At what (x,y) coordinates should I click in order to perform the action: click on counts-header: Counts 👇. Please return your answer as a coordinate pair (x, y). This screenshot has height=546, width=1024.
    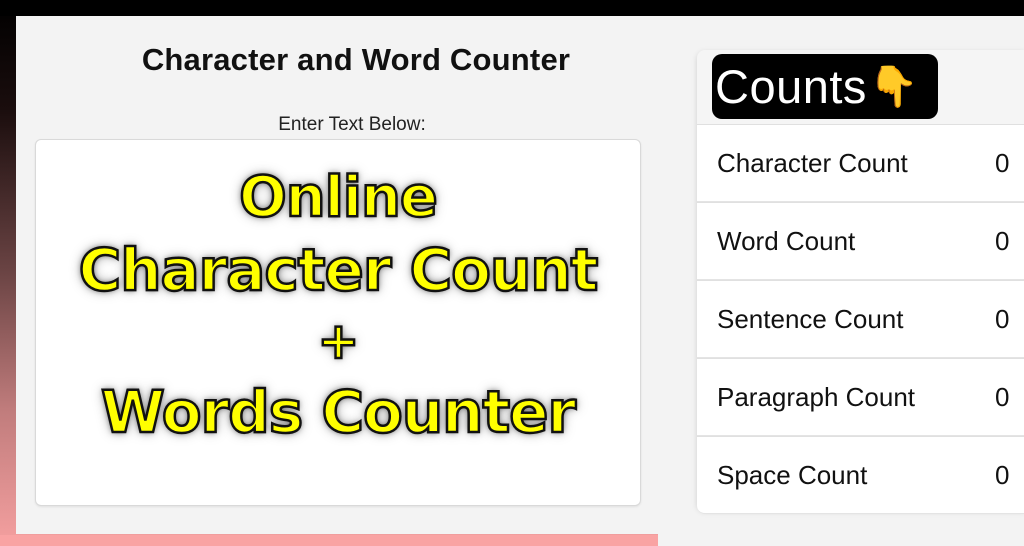
    Looking at the image, I should click on (825, 86).